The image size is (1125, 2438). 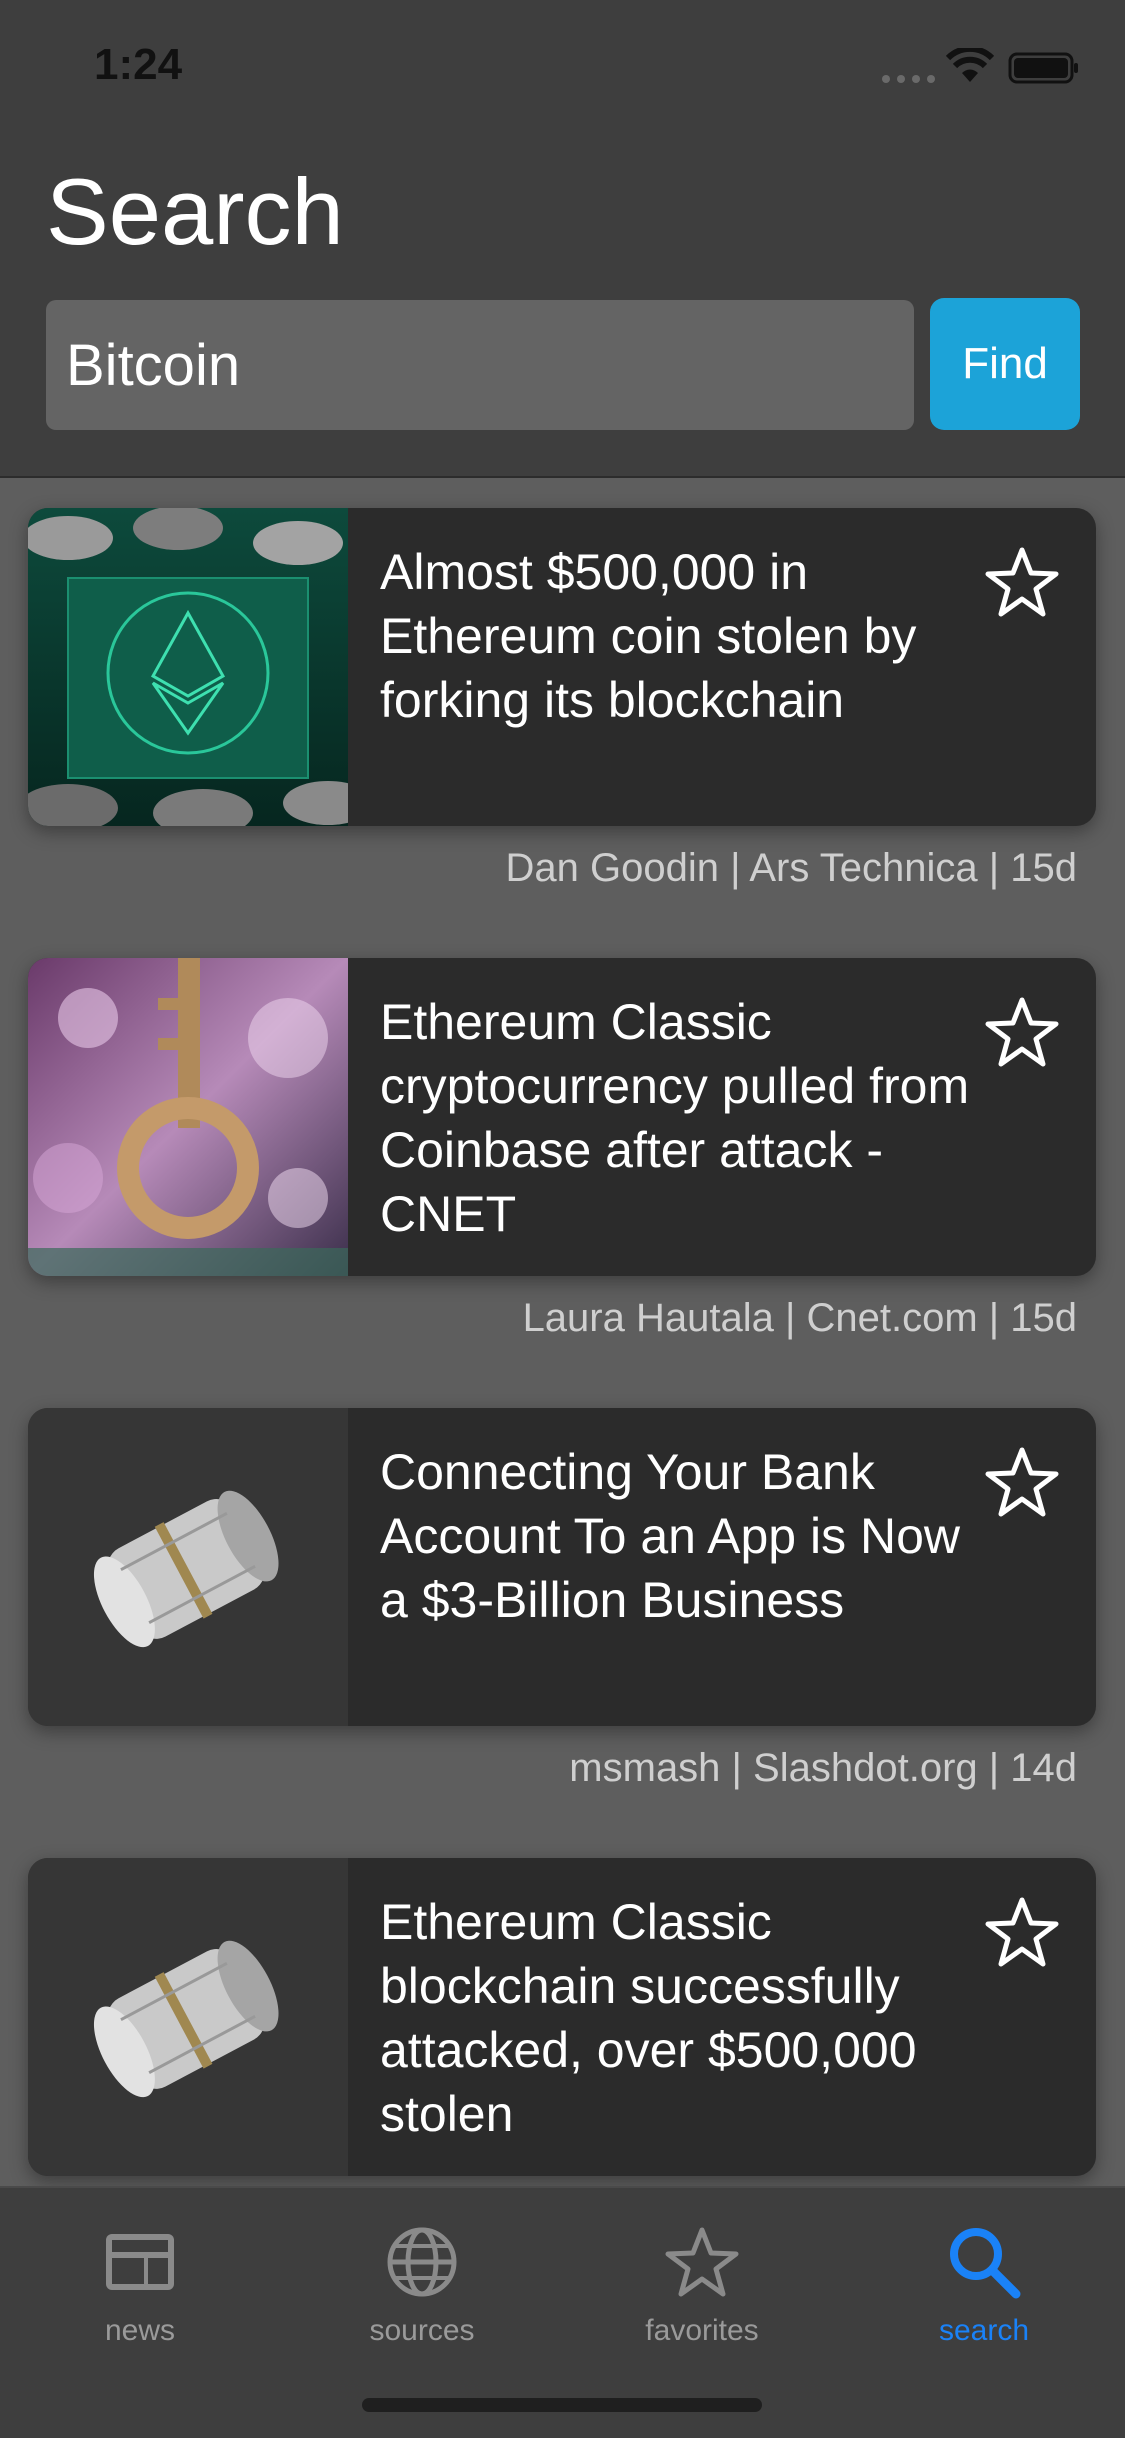 I want to click on tab-favorites: favorites, so click(x=702, y=2283).